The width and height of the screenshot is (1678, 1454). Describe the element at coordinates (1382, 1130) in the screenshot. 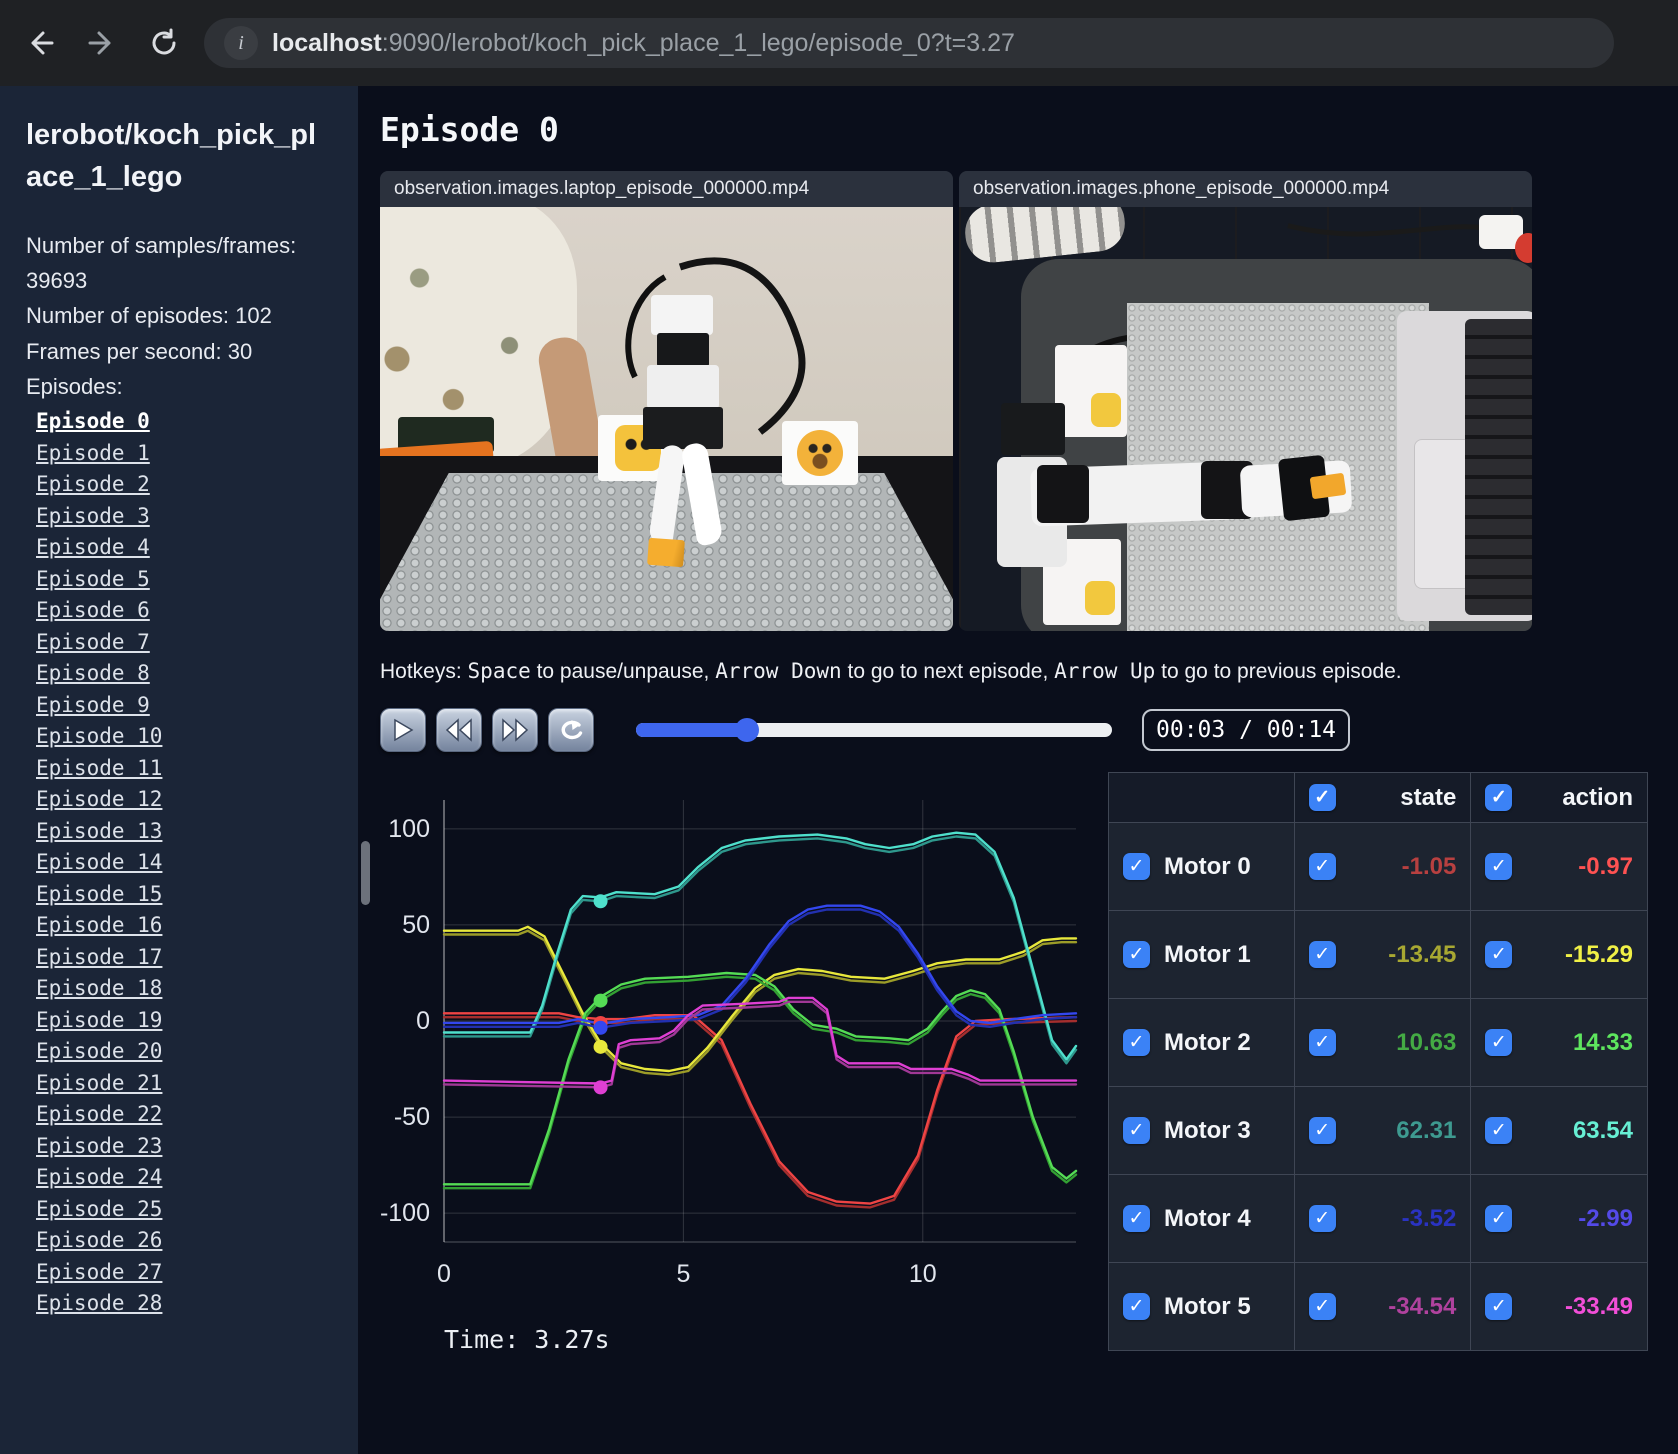

I see `state-cell: ✓ 62.31` at that location.